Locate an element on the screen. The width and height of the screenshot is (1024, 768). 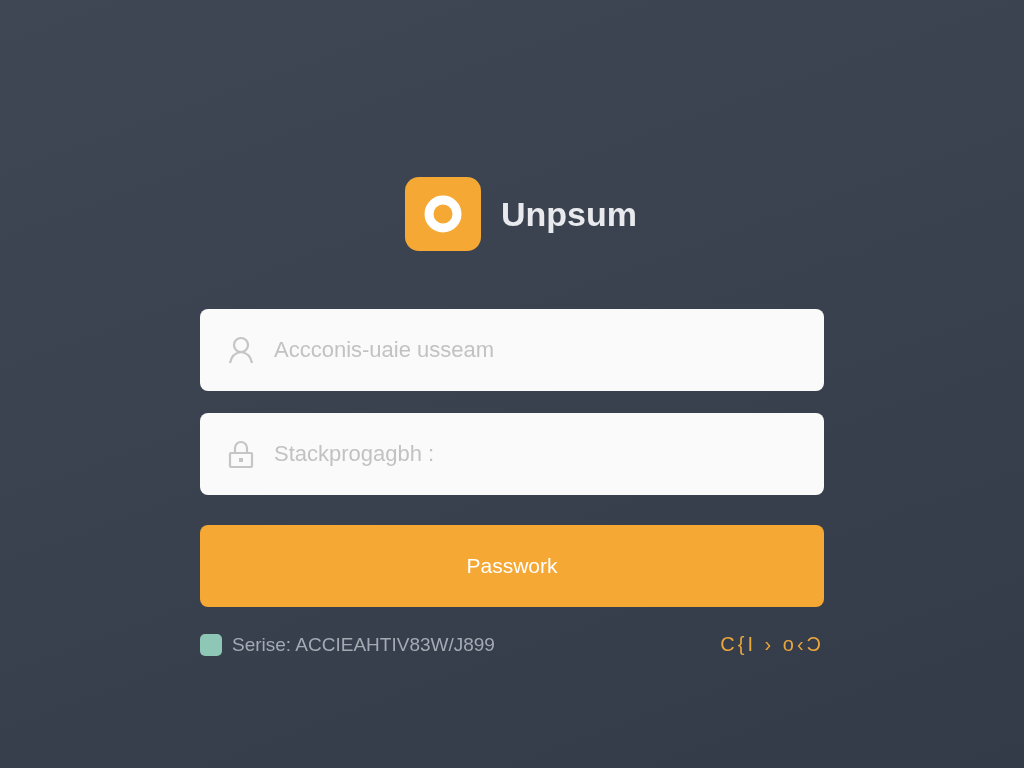
password-field: Stackprogagbh : is located at coordinates (512, 454).